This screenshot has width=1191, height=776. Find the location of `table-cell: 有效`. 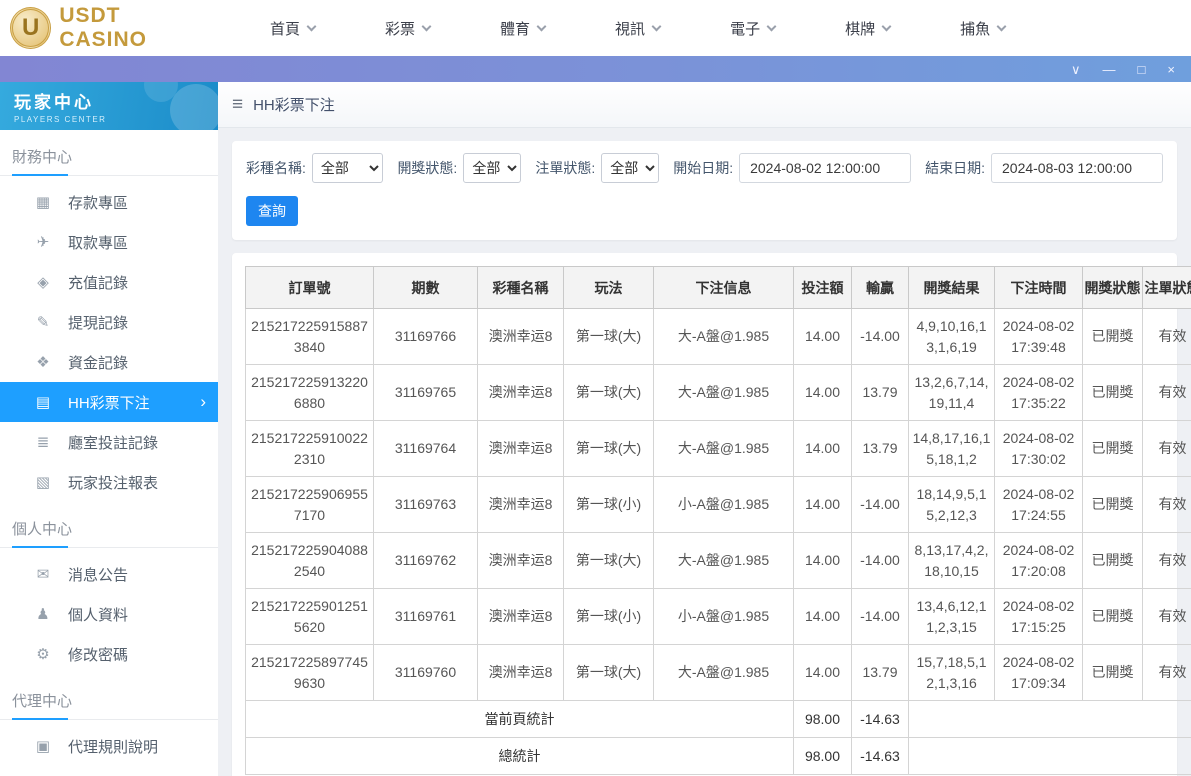

table-cell: 有效 is located at coordinates (1166, 392).